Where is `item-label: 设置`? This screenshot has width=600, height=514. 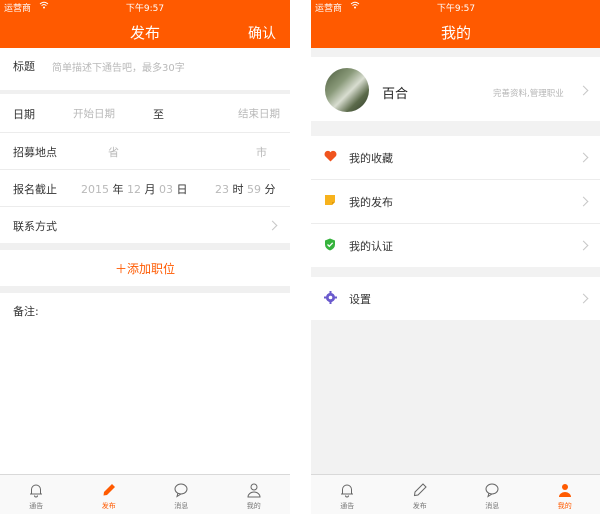
item-label: 设置 is located at coordinates (360, 299).